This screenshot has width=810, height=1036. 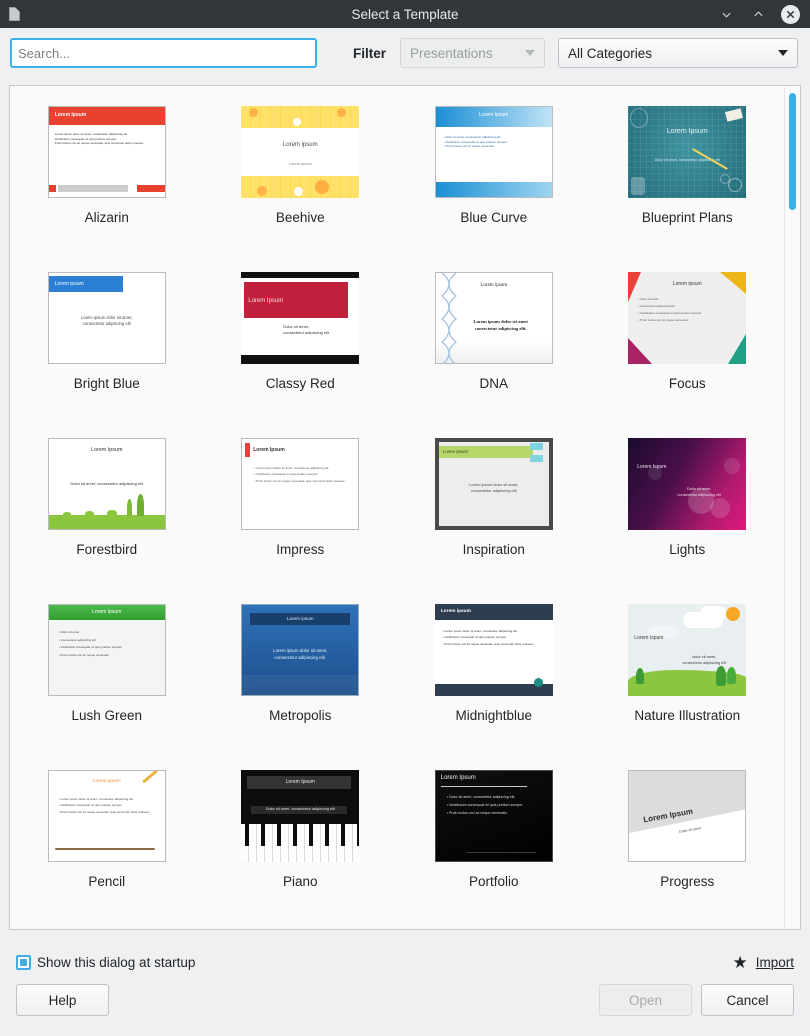 I want to click on template-label: Blue Curve, so click(x=494, y=217).